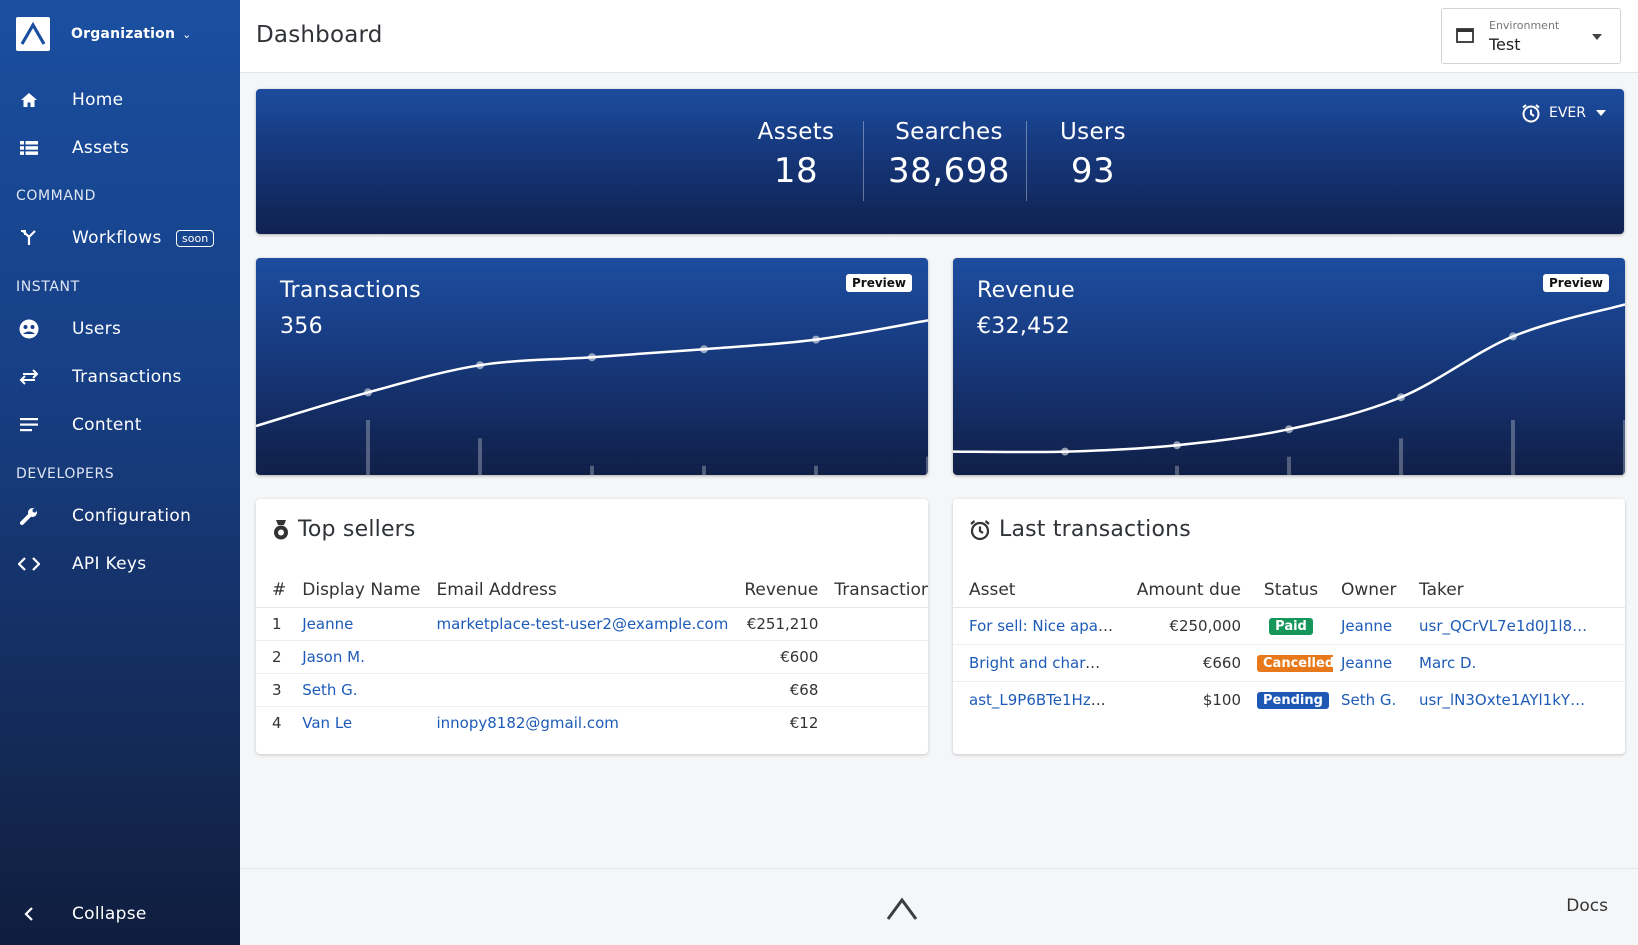 The image size is (1638, 945). I want to click on sidebar-item-api-keys: API Keys, so click(120, 564).